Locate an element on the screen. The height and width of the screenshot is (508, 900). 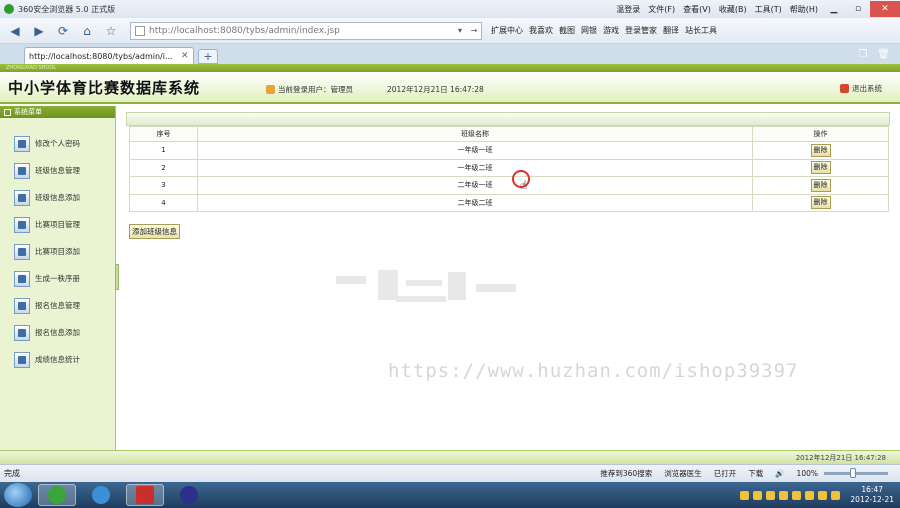
add-class-button: 添加班级信息 is located at coordinates (154, 231).